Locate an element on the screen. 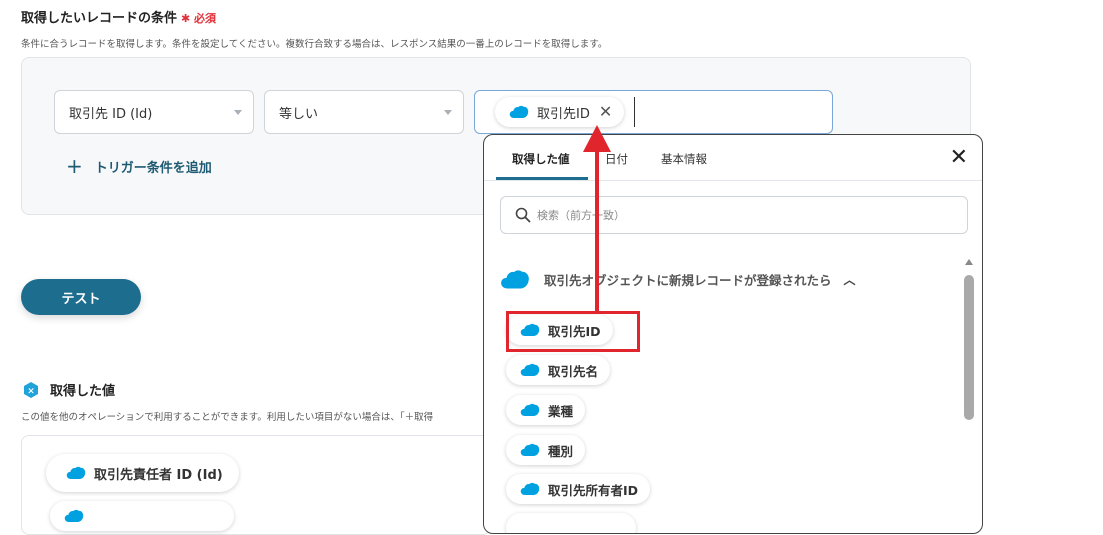 The image size is (1103, 535). scrollbar-thumb is located at coordinates (969, 347).